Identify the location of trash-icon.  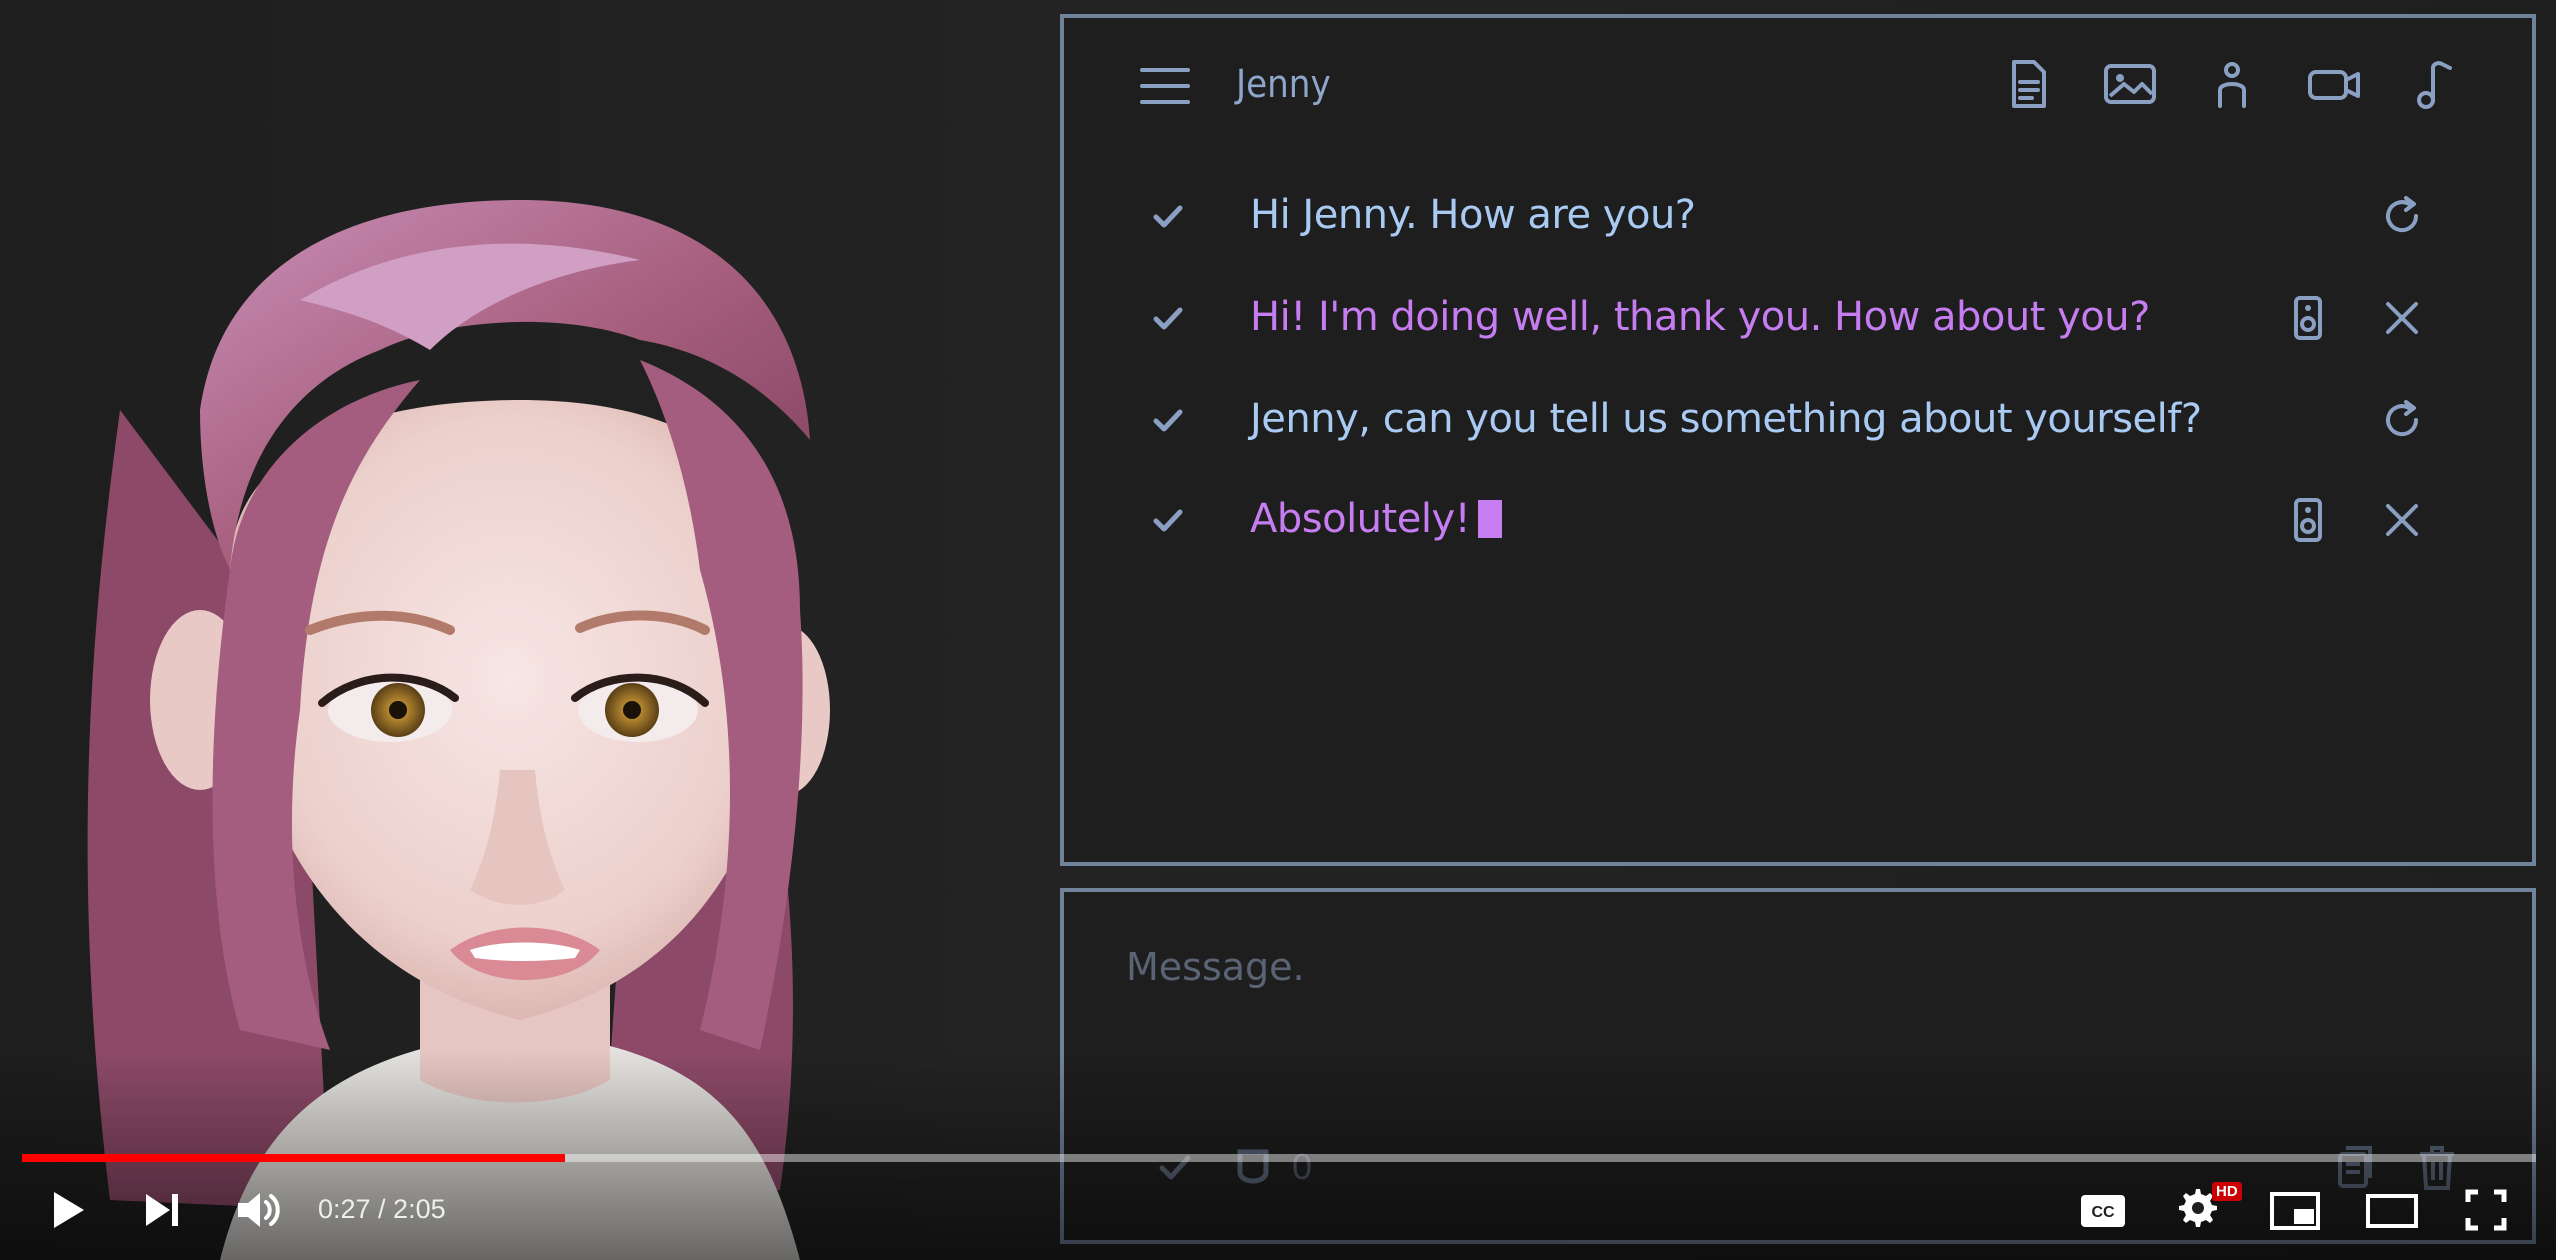
(2437, 1167).